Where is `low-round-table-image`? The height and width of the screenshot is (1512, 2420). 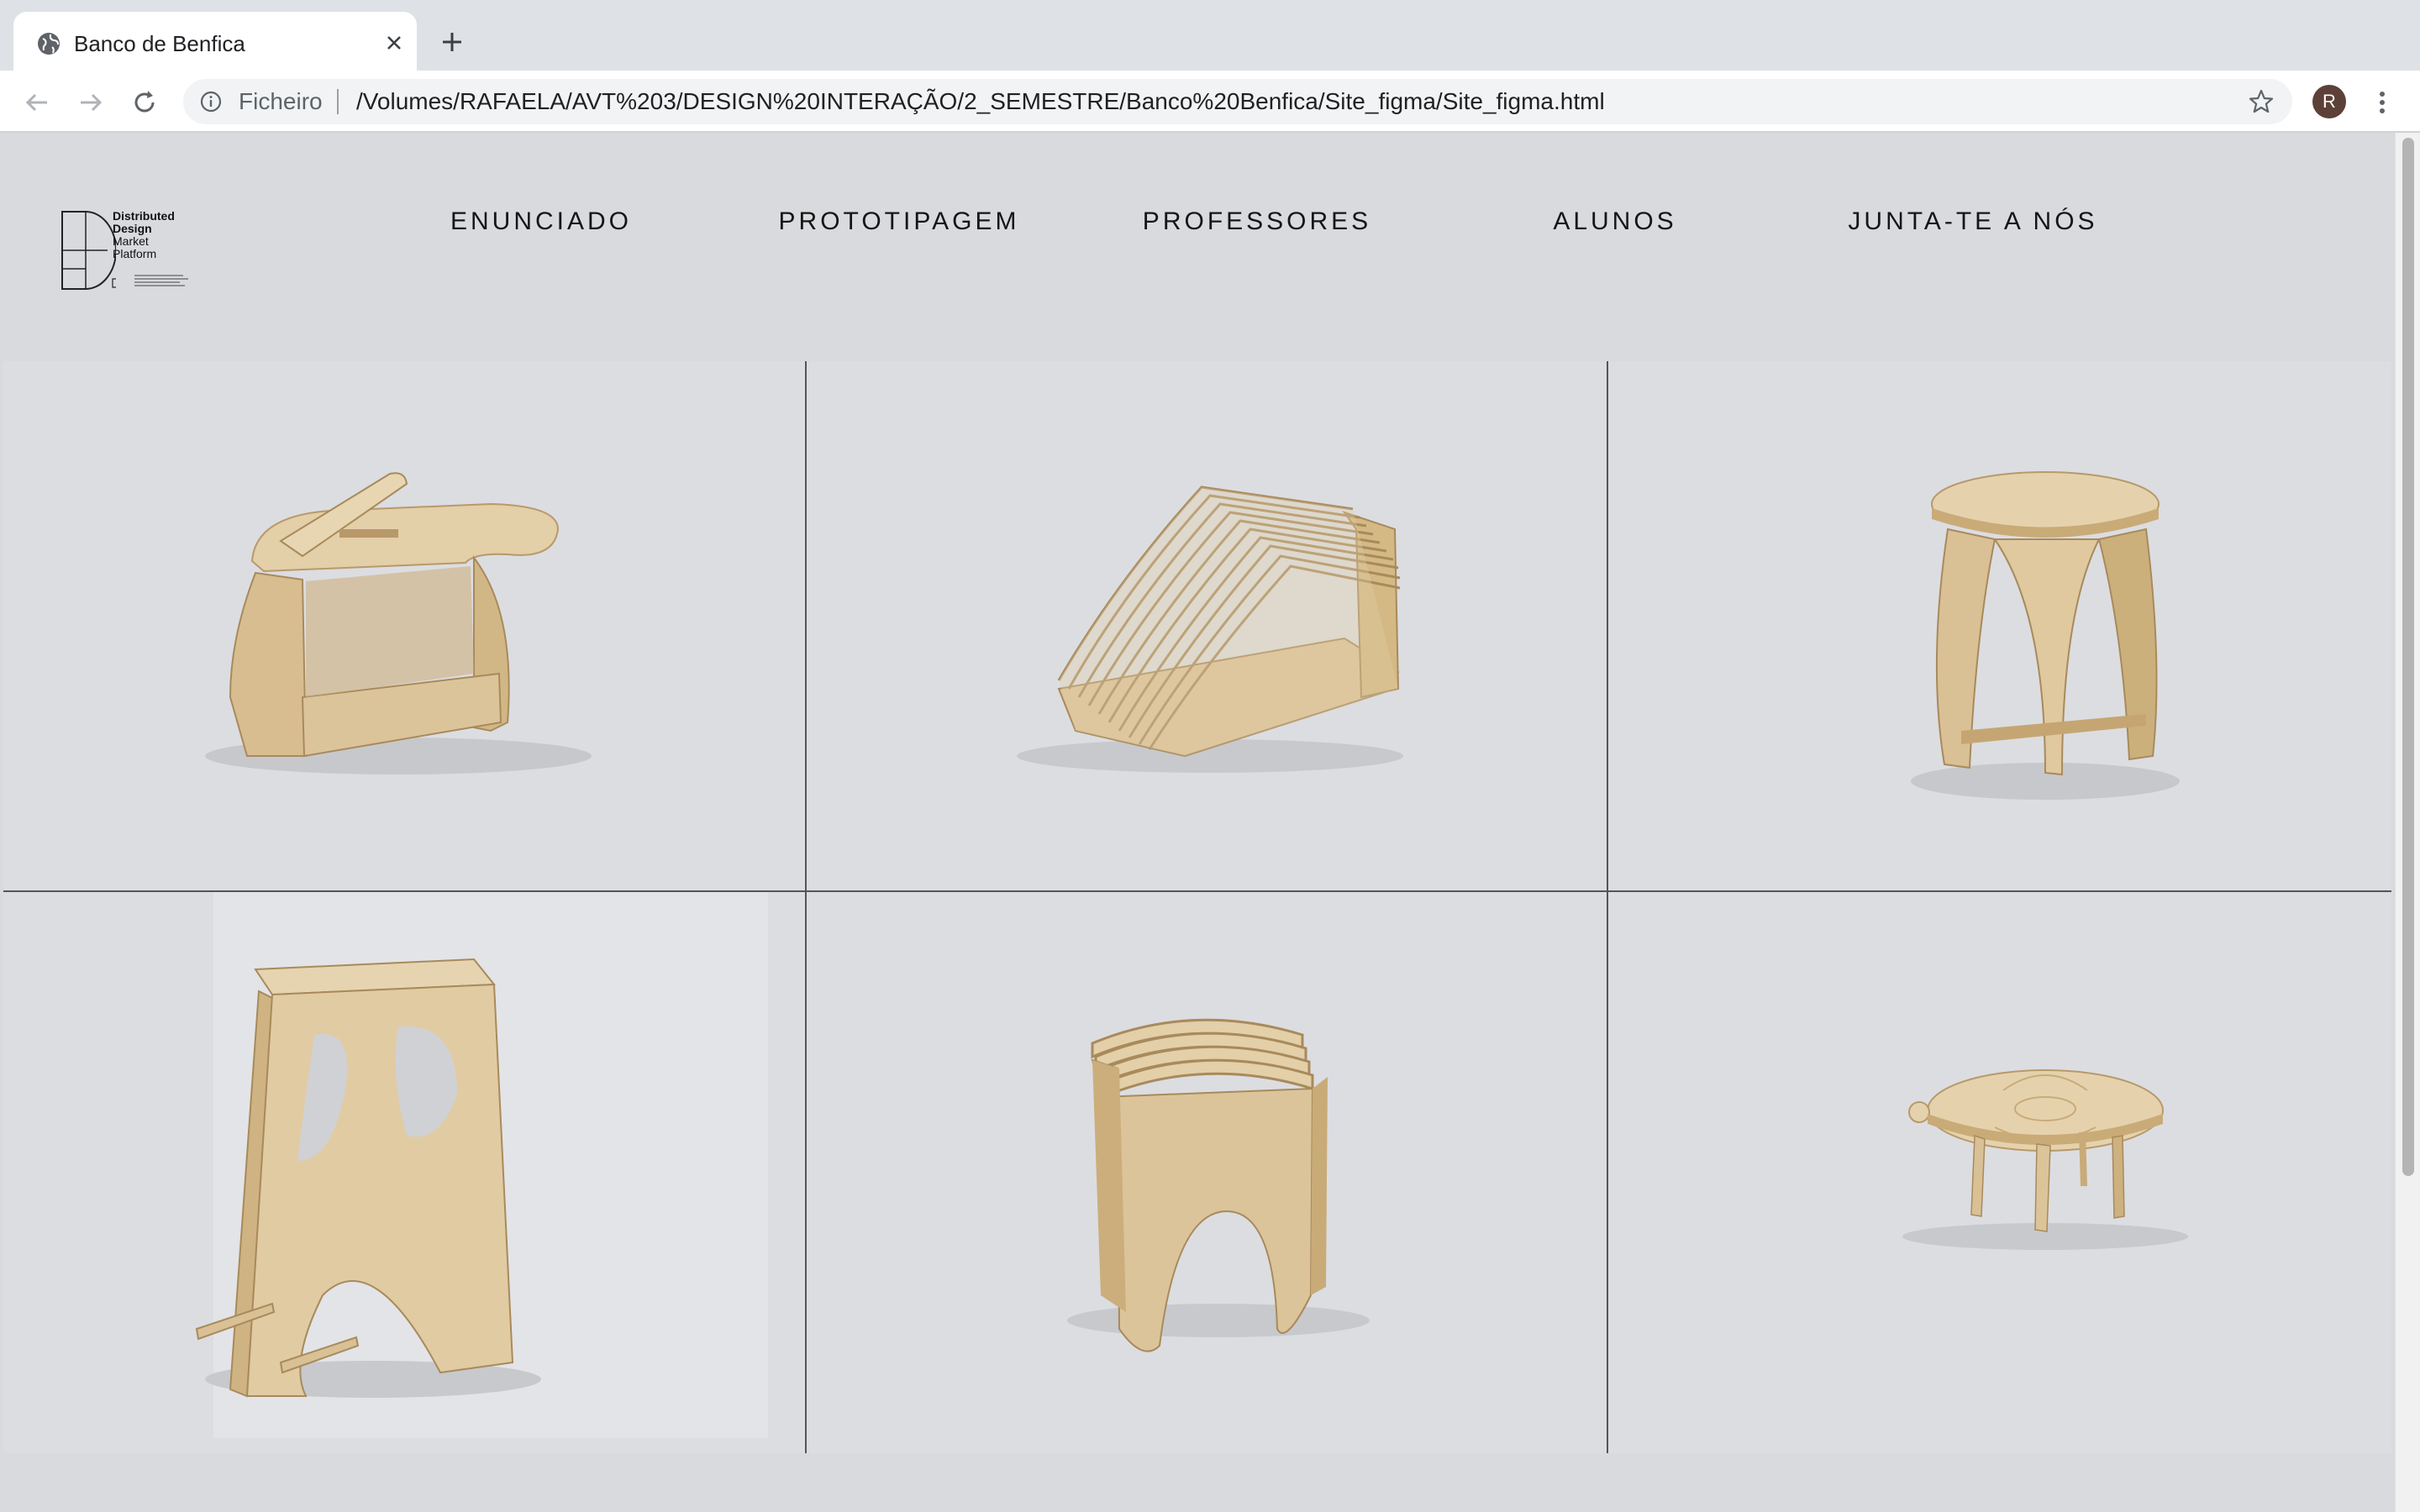 low-round-table-image is located at coordinates (2045, 1159).